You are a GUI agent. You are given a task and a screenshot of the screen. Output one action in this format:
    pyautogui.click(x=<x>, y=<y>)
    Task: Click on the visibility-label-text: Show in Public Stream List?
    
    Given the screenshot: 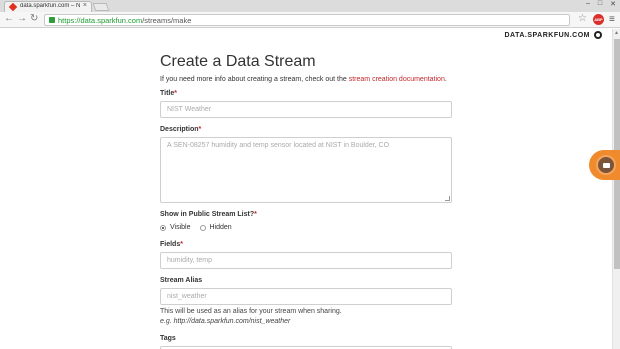 What is the action you would take?
    pyautogui.click(x=207, y=214)
    